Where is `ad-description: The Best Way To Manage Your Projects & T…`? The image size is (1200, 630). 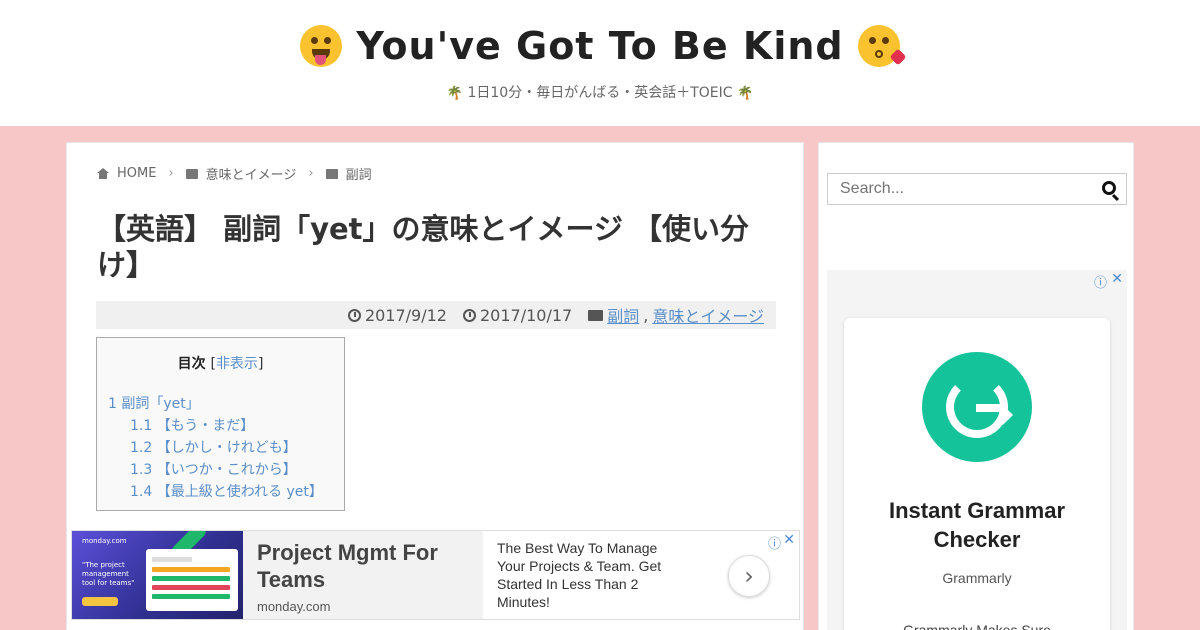
ad-description: The Best Way To Manage Your Projects & T… is located at coordinates (583, 575).